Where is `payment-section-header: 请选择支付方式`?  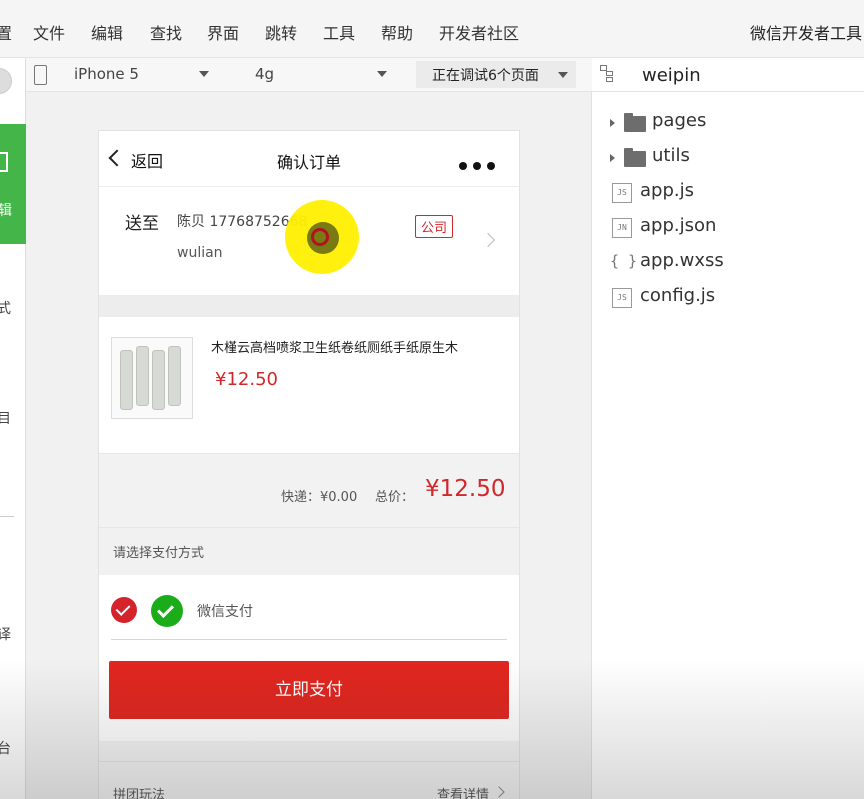 payment-section-header: 请选择支付方式 is located at coordinates (309, 551).